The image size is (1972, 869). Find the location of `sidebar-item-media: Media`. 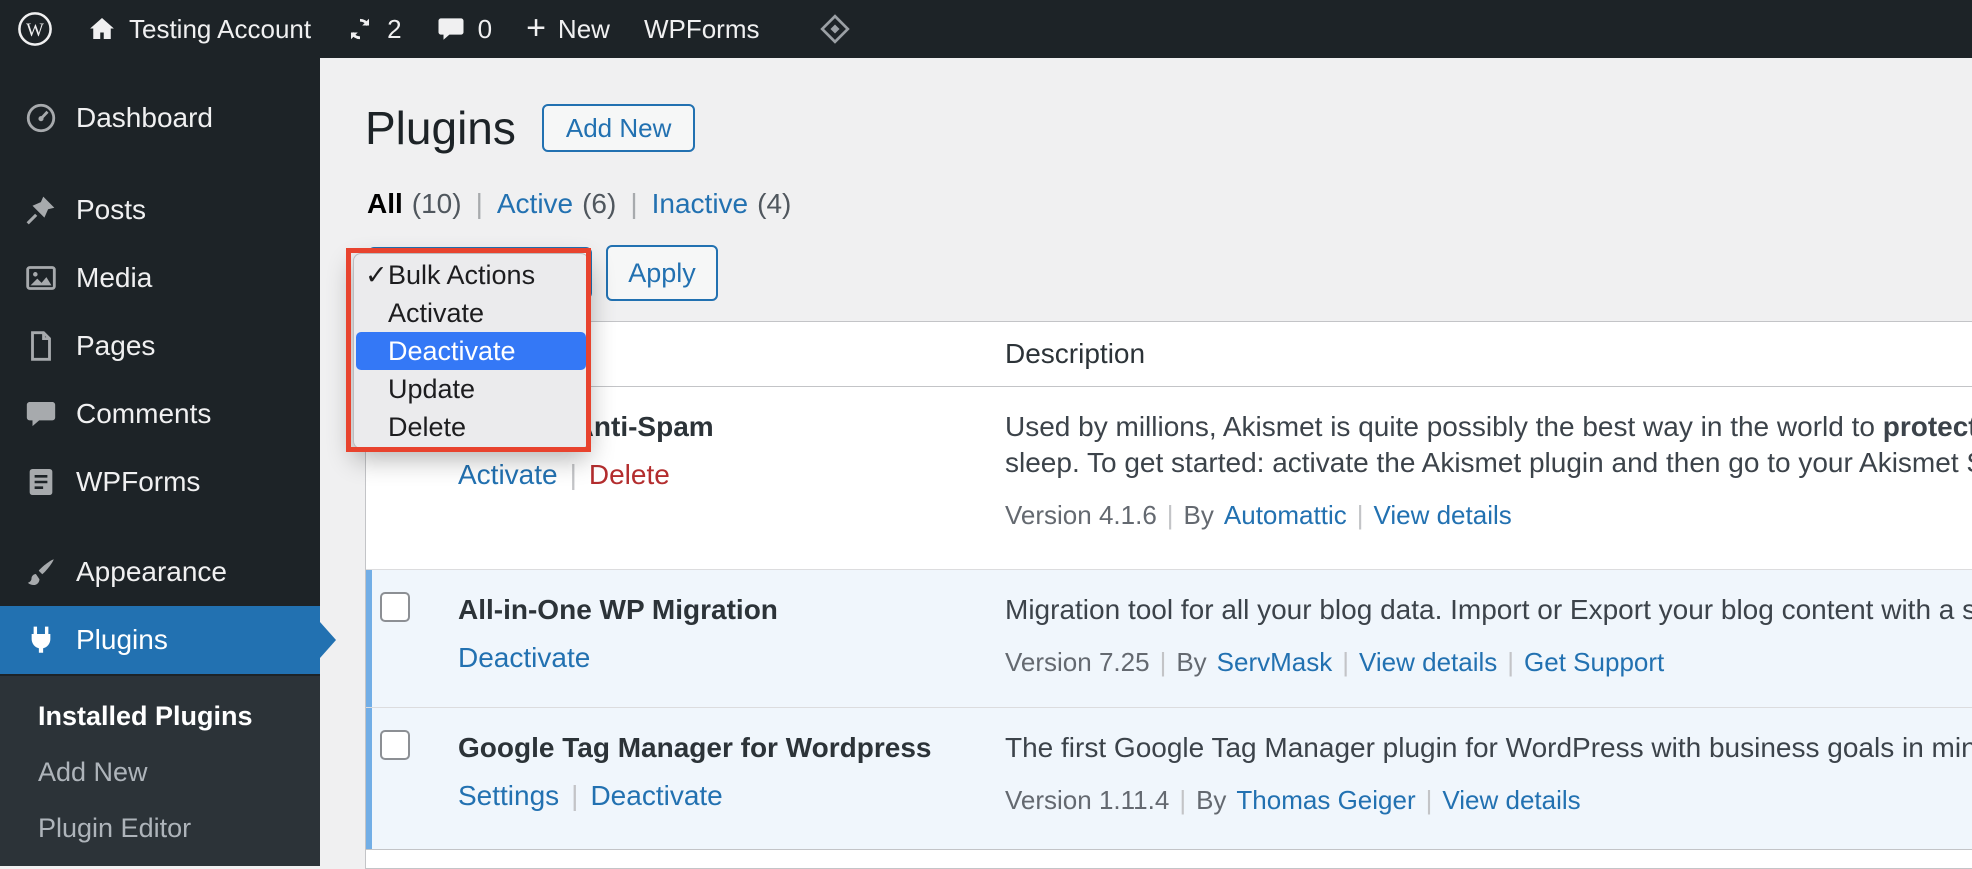

sidebar-item-media: Media is located at coordinates (160, 278).